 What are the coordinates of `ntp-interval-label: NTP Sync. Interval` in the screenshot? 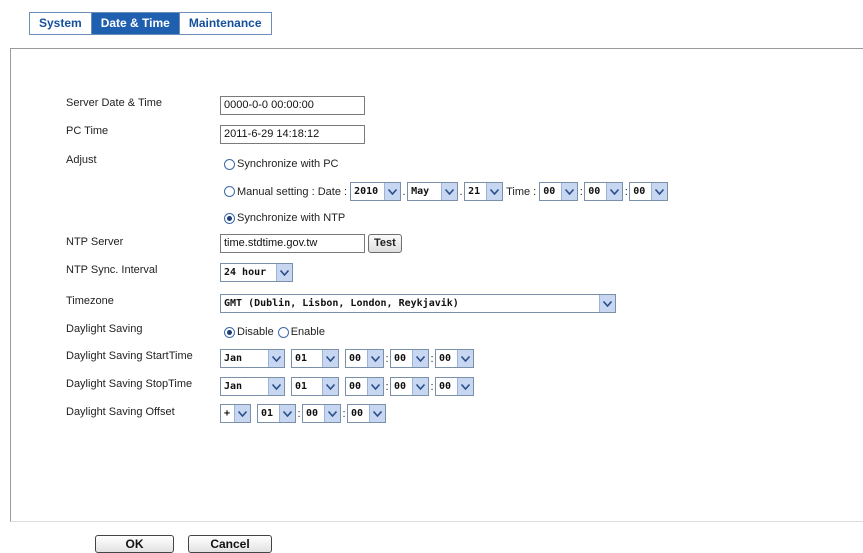 It's located at (112, 270).